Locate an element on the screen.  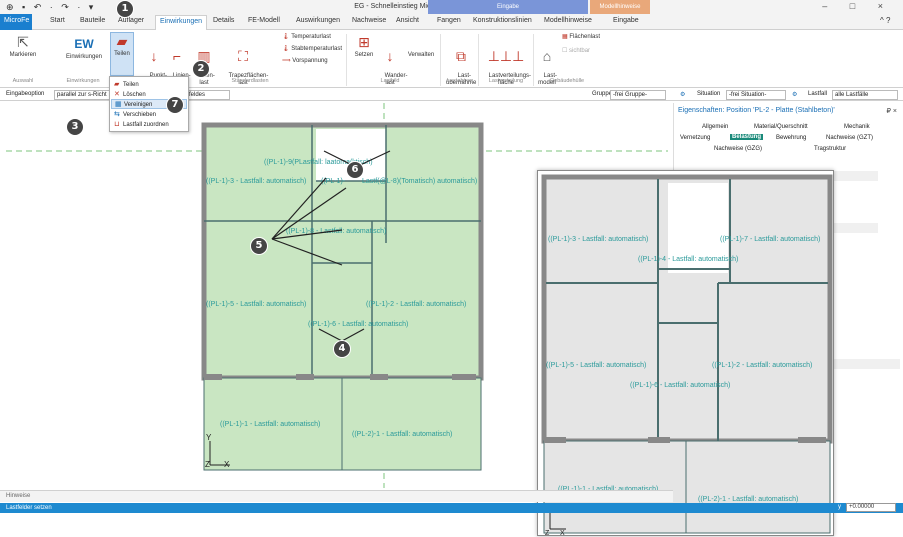
svg-text: Z is located at coordinates (547, 533).